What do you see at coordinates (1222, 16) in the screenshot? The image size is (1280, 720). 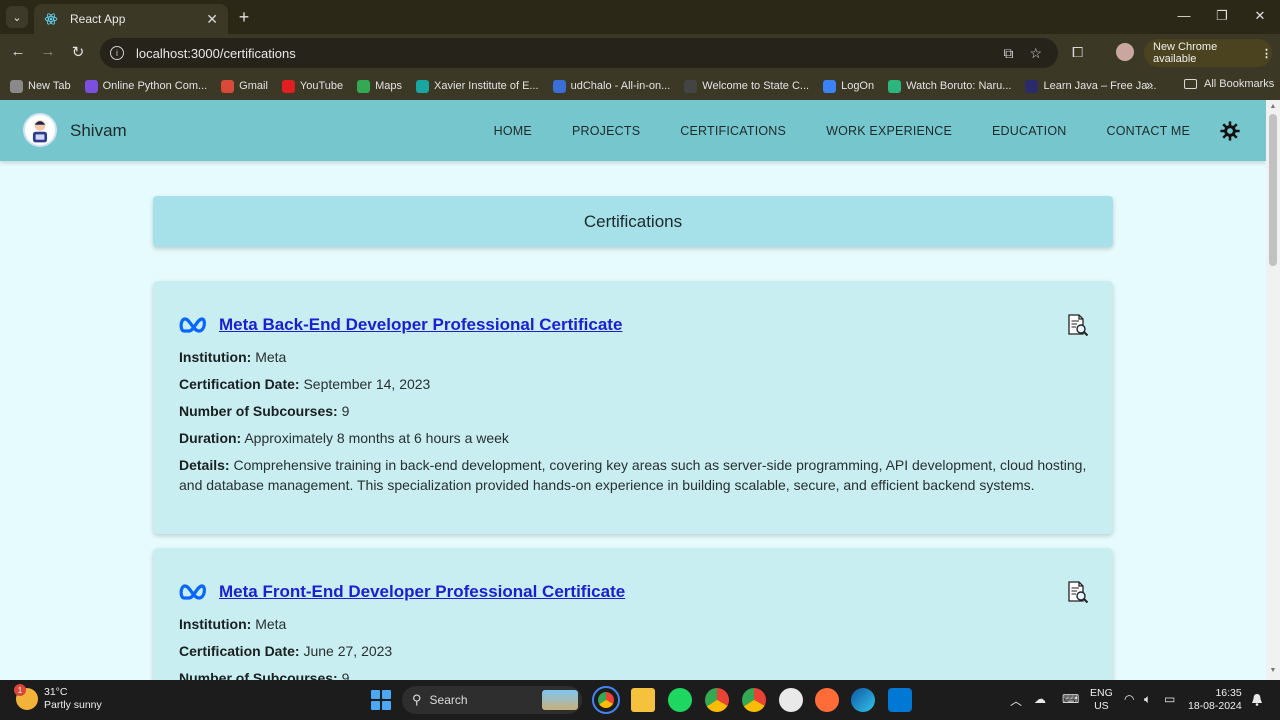 I see `restore-button: ❐` at bounding box center [1222, 16].